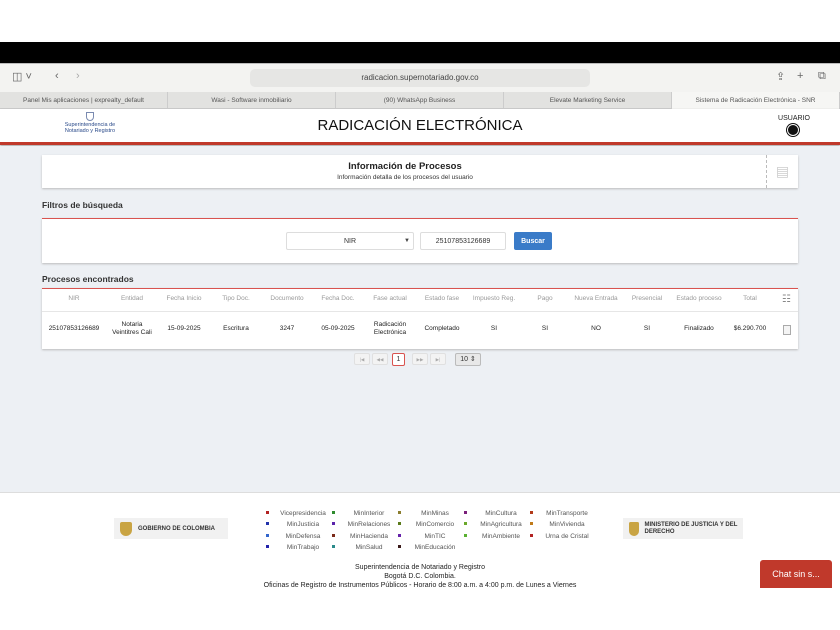 This screenshot has height=630, width=840. What do you see at coordinates (750, 298) in the screenshot?
I see `column-header: Total` at bounding box center [750, 298].